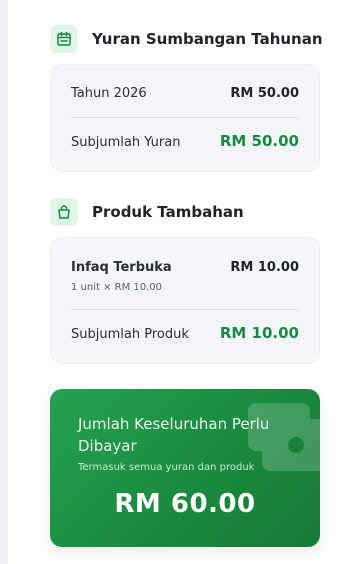 The image size is (348, 564). What do you see at coordinates (174, 435) in the screenshot?
I see `grand-total-title: Jumlah Keseluruhan Perlu Dibayar` at bounding box center [174, 435].